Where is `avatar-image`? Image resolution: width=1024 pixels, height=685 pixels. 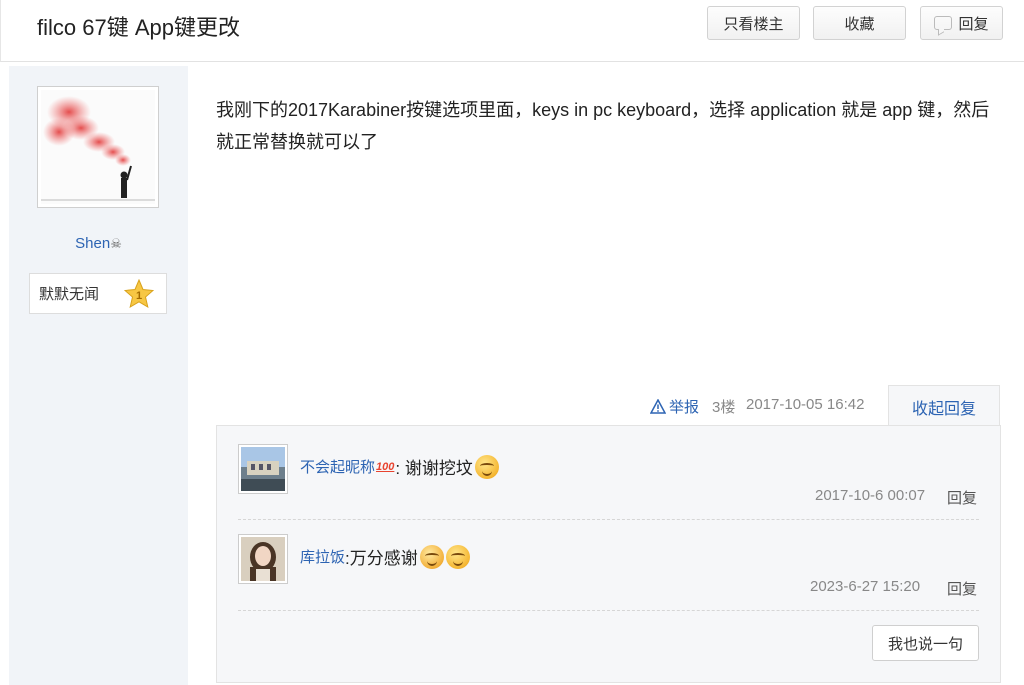
avatar-image is located at coordinates (98, 148).